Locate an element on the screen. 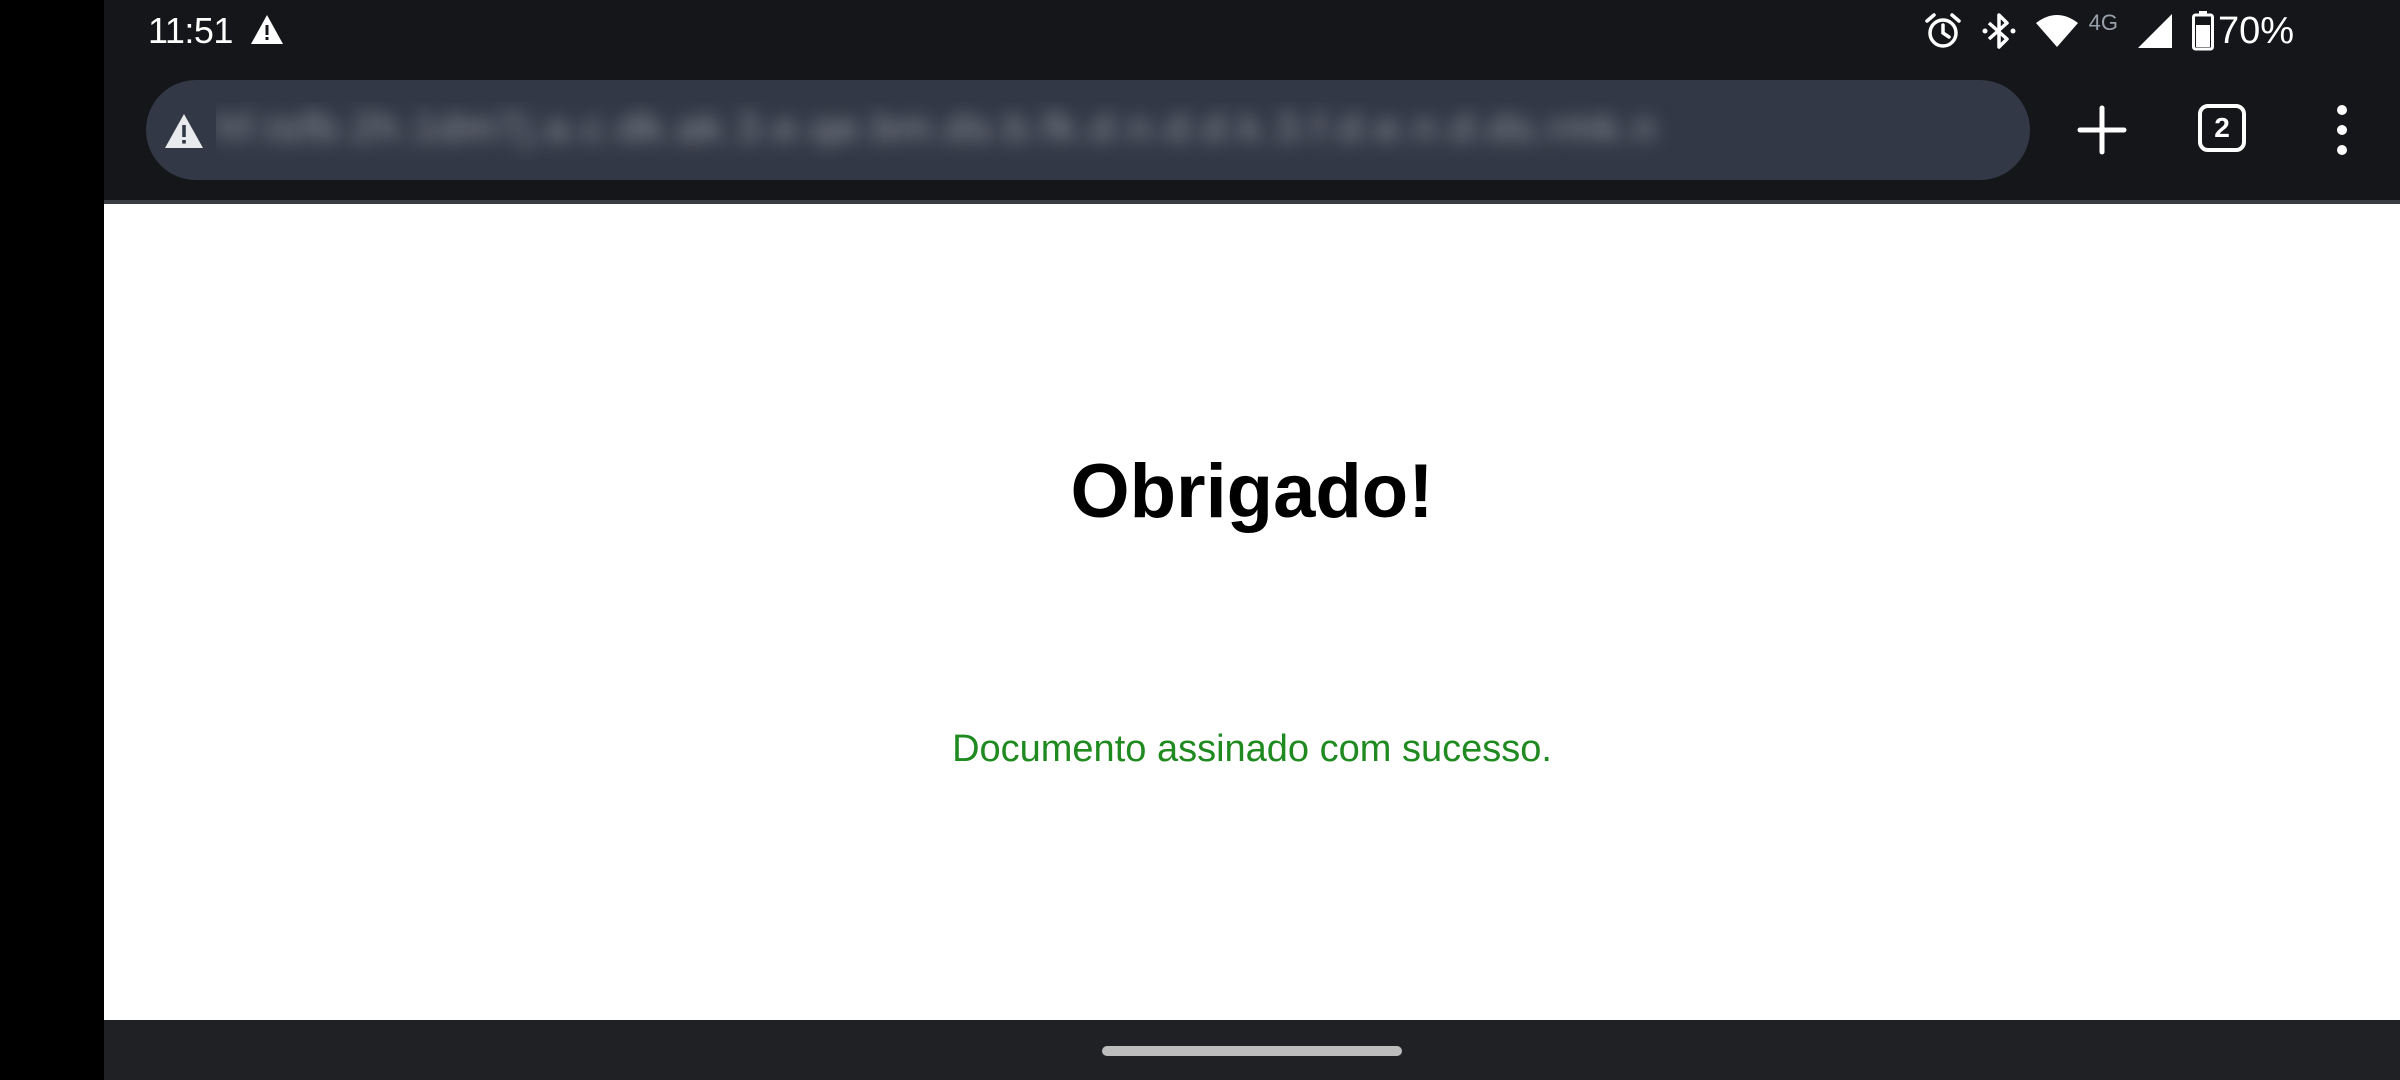 This screenshot has width=2400, height=1080. alarm-icon is located at coordinates (1942, 30).